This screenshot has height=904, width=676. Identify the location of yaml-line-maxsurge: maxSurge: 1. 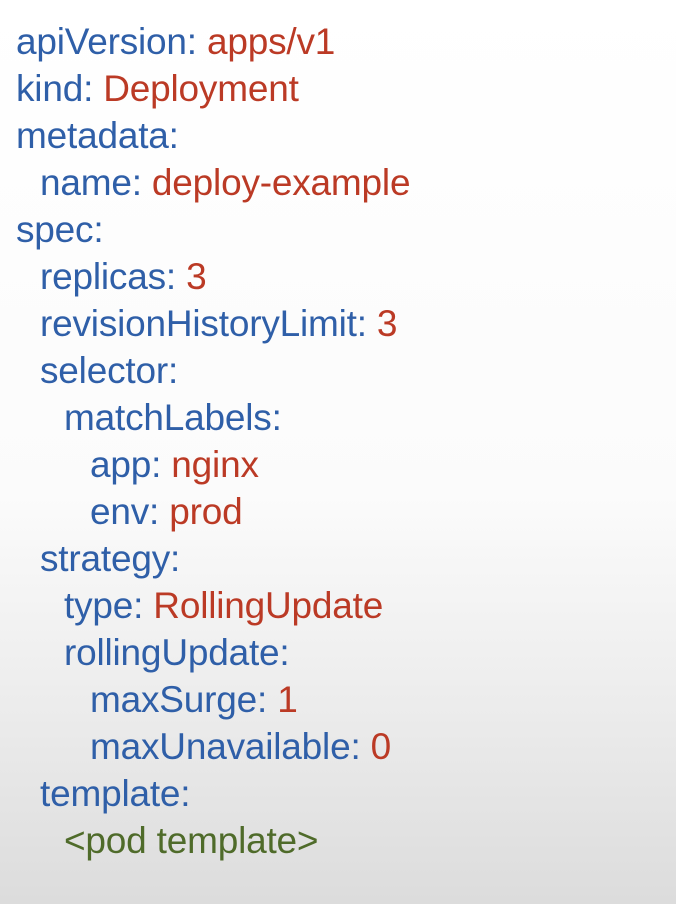
(341, 699).